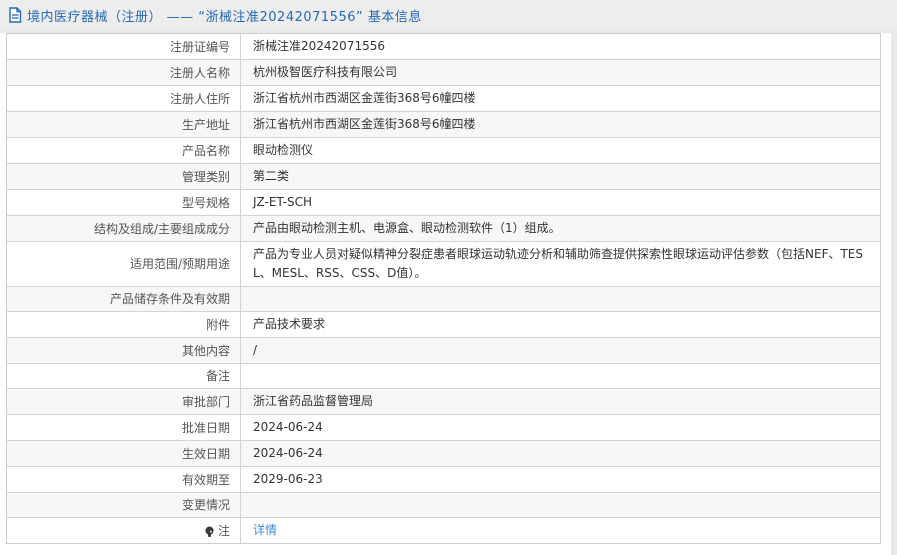  I want to click on row-label-text: 注, so click(223, 530).